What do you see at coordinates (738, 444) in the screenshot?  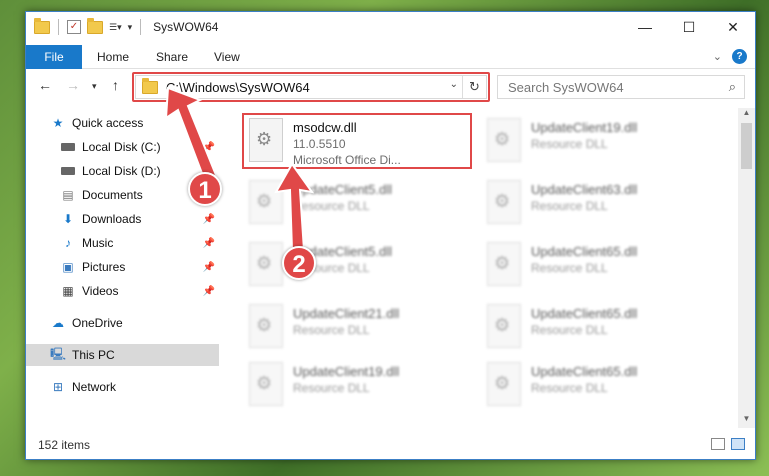 I see `large-icons-view-icon` at bounding box center [738, 444].